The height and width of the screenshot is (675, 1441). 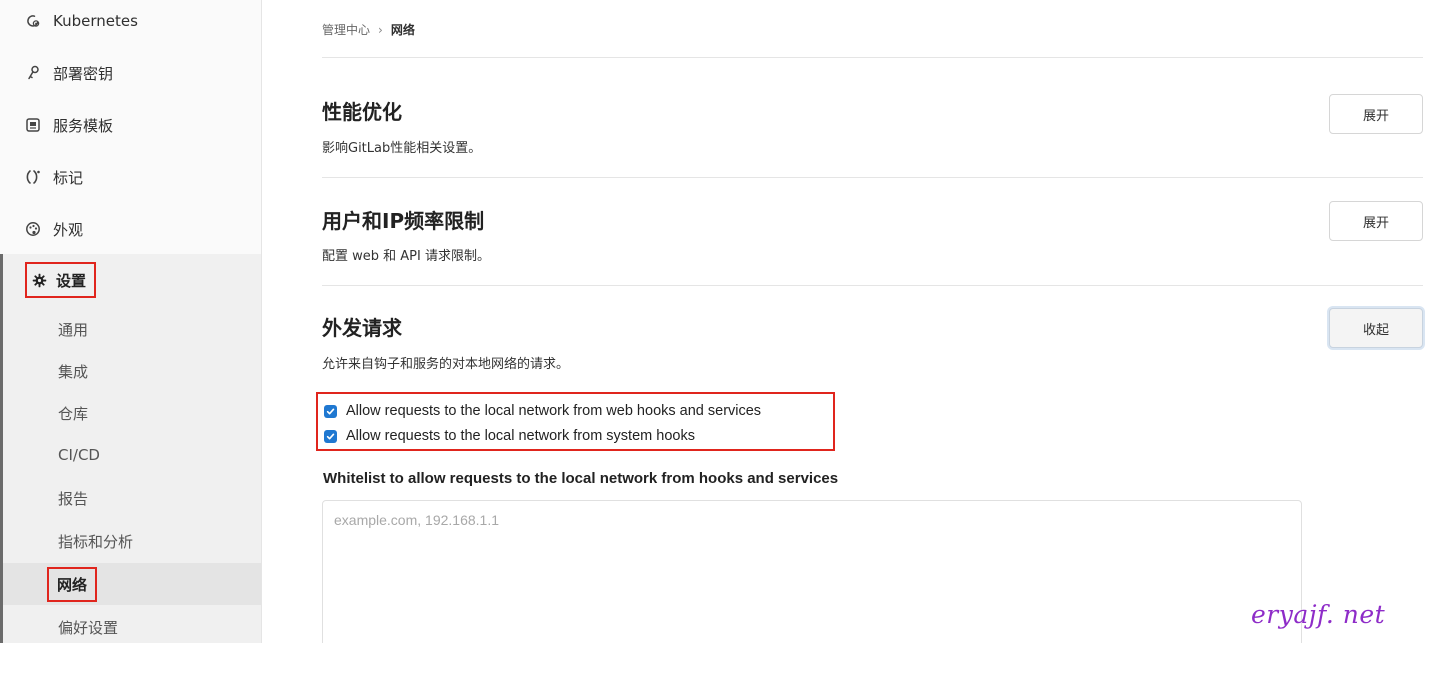 What do you see at coordinates (132, 413) in the screenshot?
I see `sidebar-subitem-repository: 仓库` at bounding box center [132, 413].